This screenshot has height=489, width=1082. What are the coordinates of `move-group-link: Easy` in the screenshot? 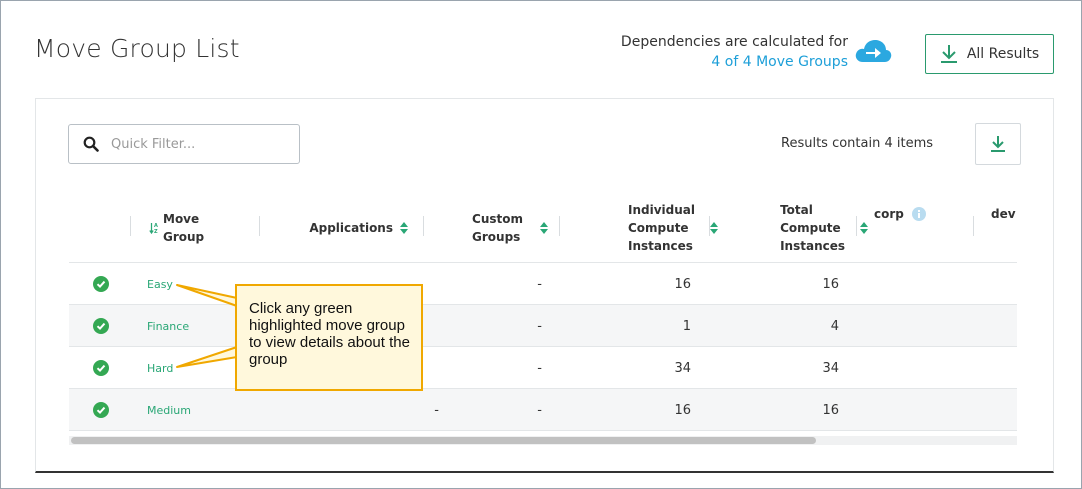 It's located at (160, 284).